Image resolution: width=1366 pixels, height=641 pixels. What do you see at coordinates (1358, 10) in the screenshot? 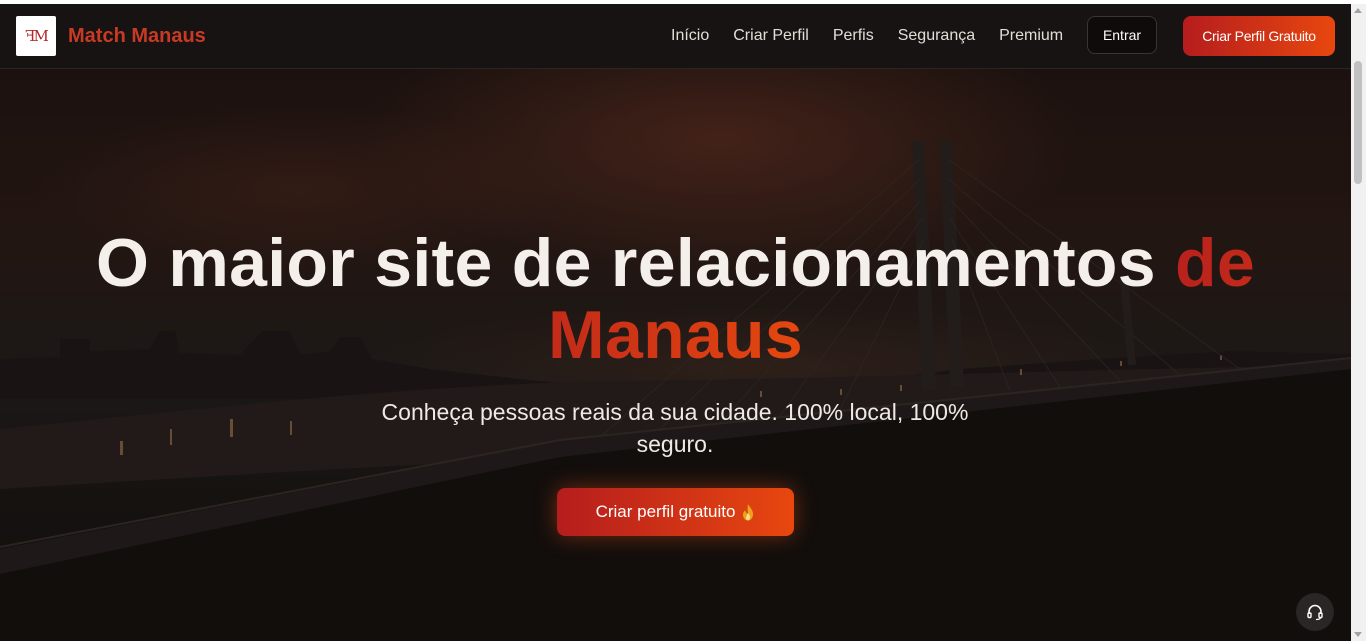
I see `scroll-up-arrow-icon` at bounding box center [1358, 10].